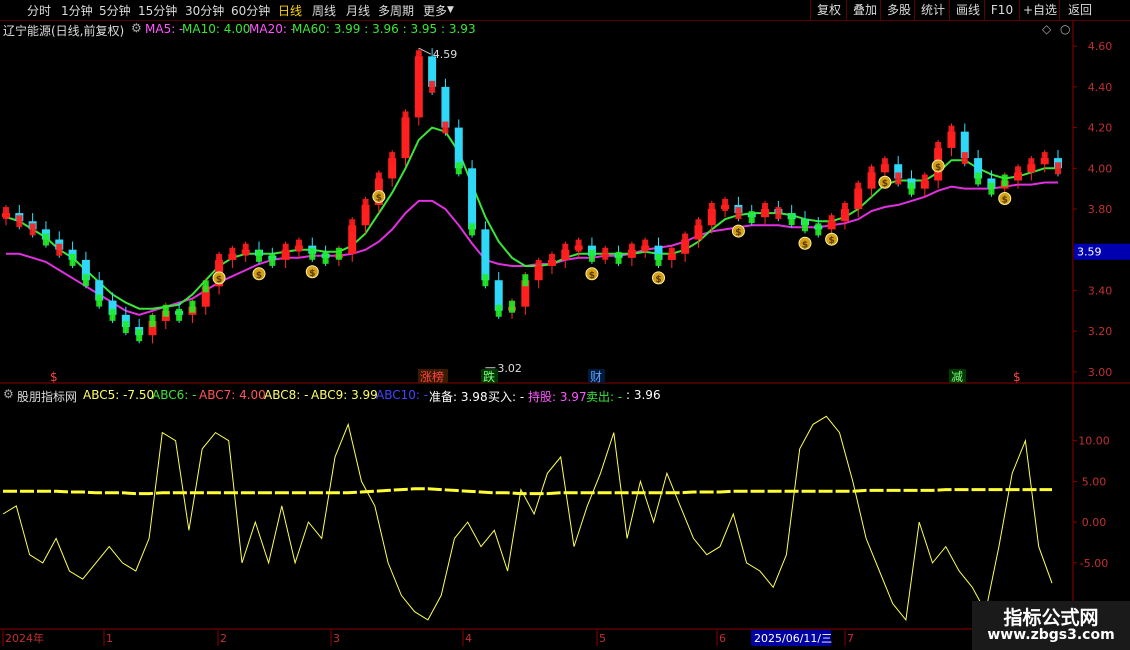 The image size is (1130, 650). I want to click on watermark-url: www.zbgs3.com, so click(1051, 635).